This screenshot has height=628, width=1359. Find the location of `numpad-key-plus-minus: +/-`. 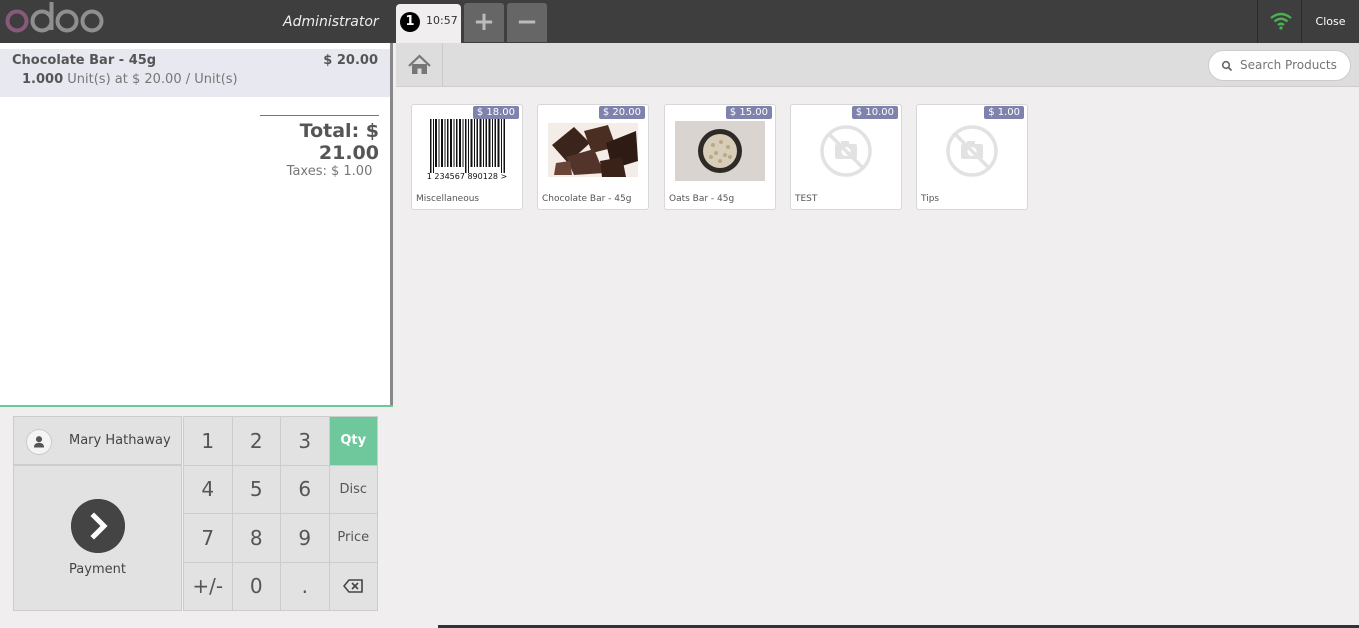

numpad-key-plus-minus: +/- is located at coordinates (208, 586).